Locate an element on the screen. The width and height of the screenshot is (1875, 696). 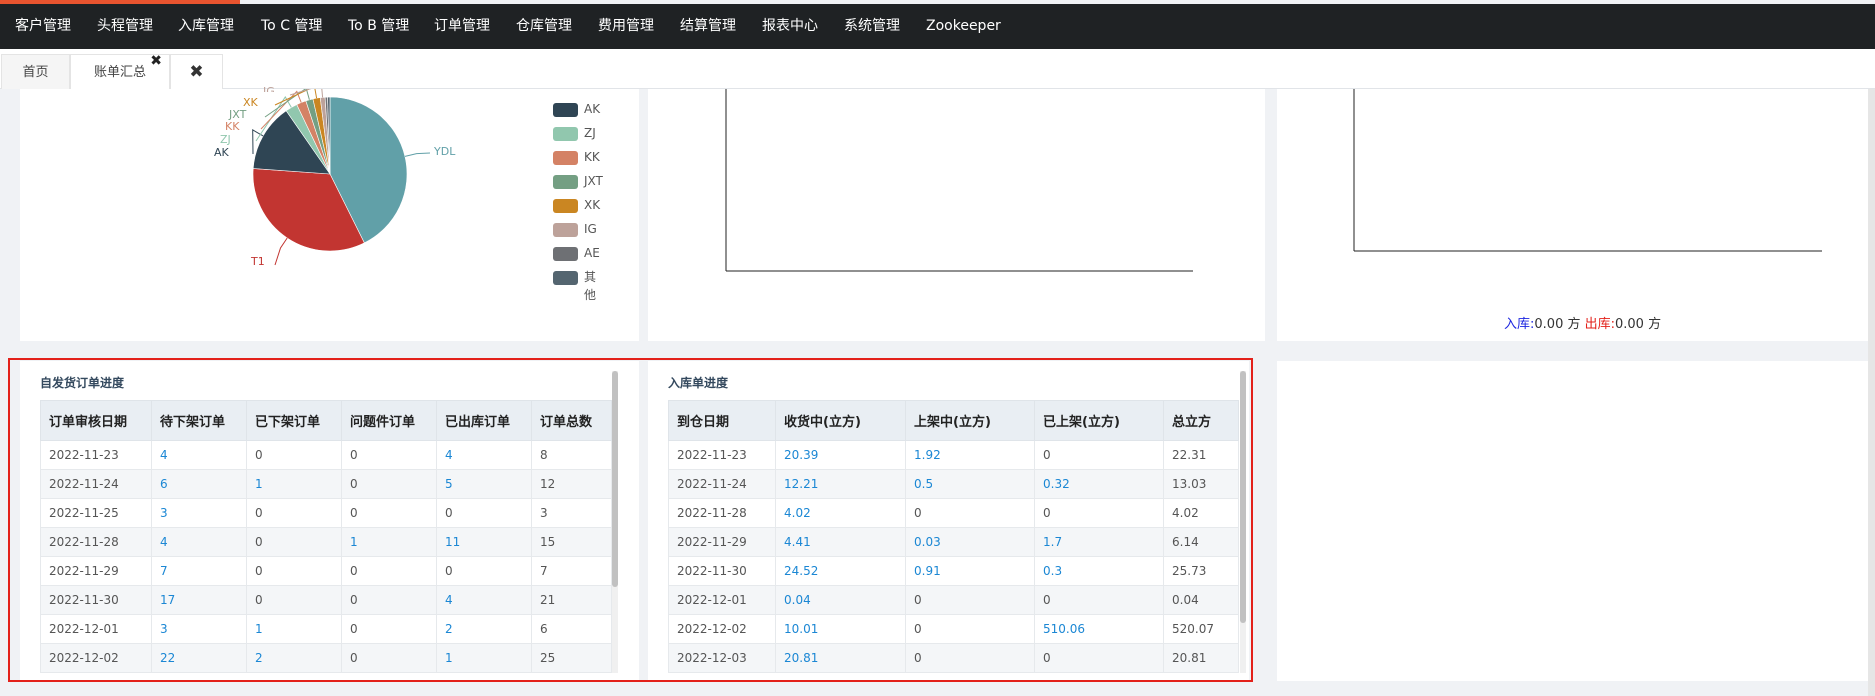
table-row: 2022-12-02 22 2 0 1 25 is located at coordinates (326, 658).